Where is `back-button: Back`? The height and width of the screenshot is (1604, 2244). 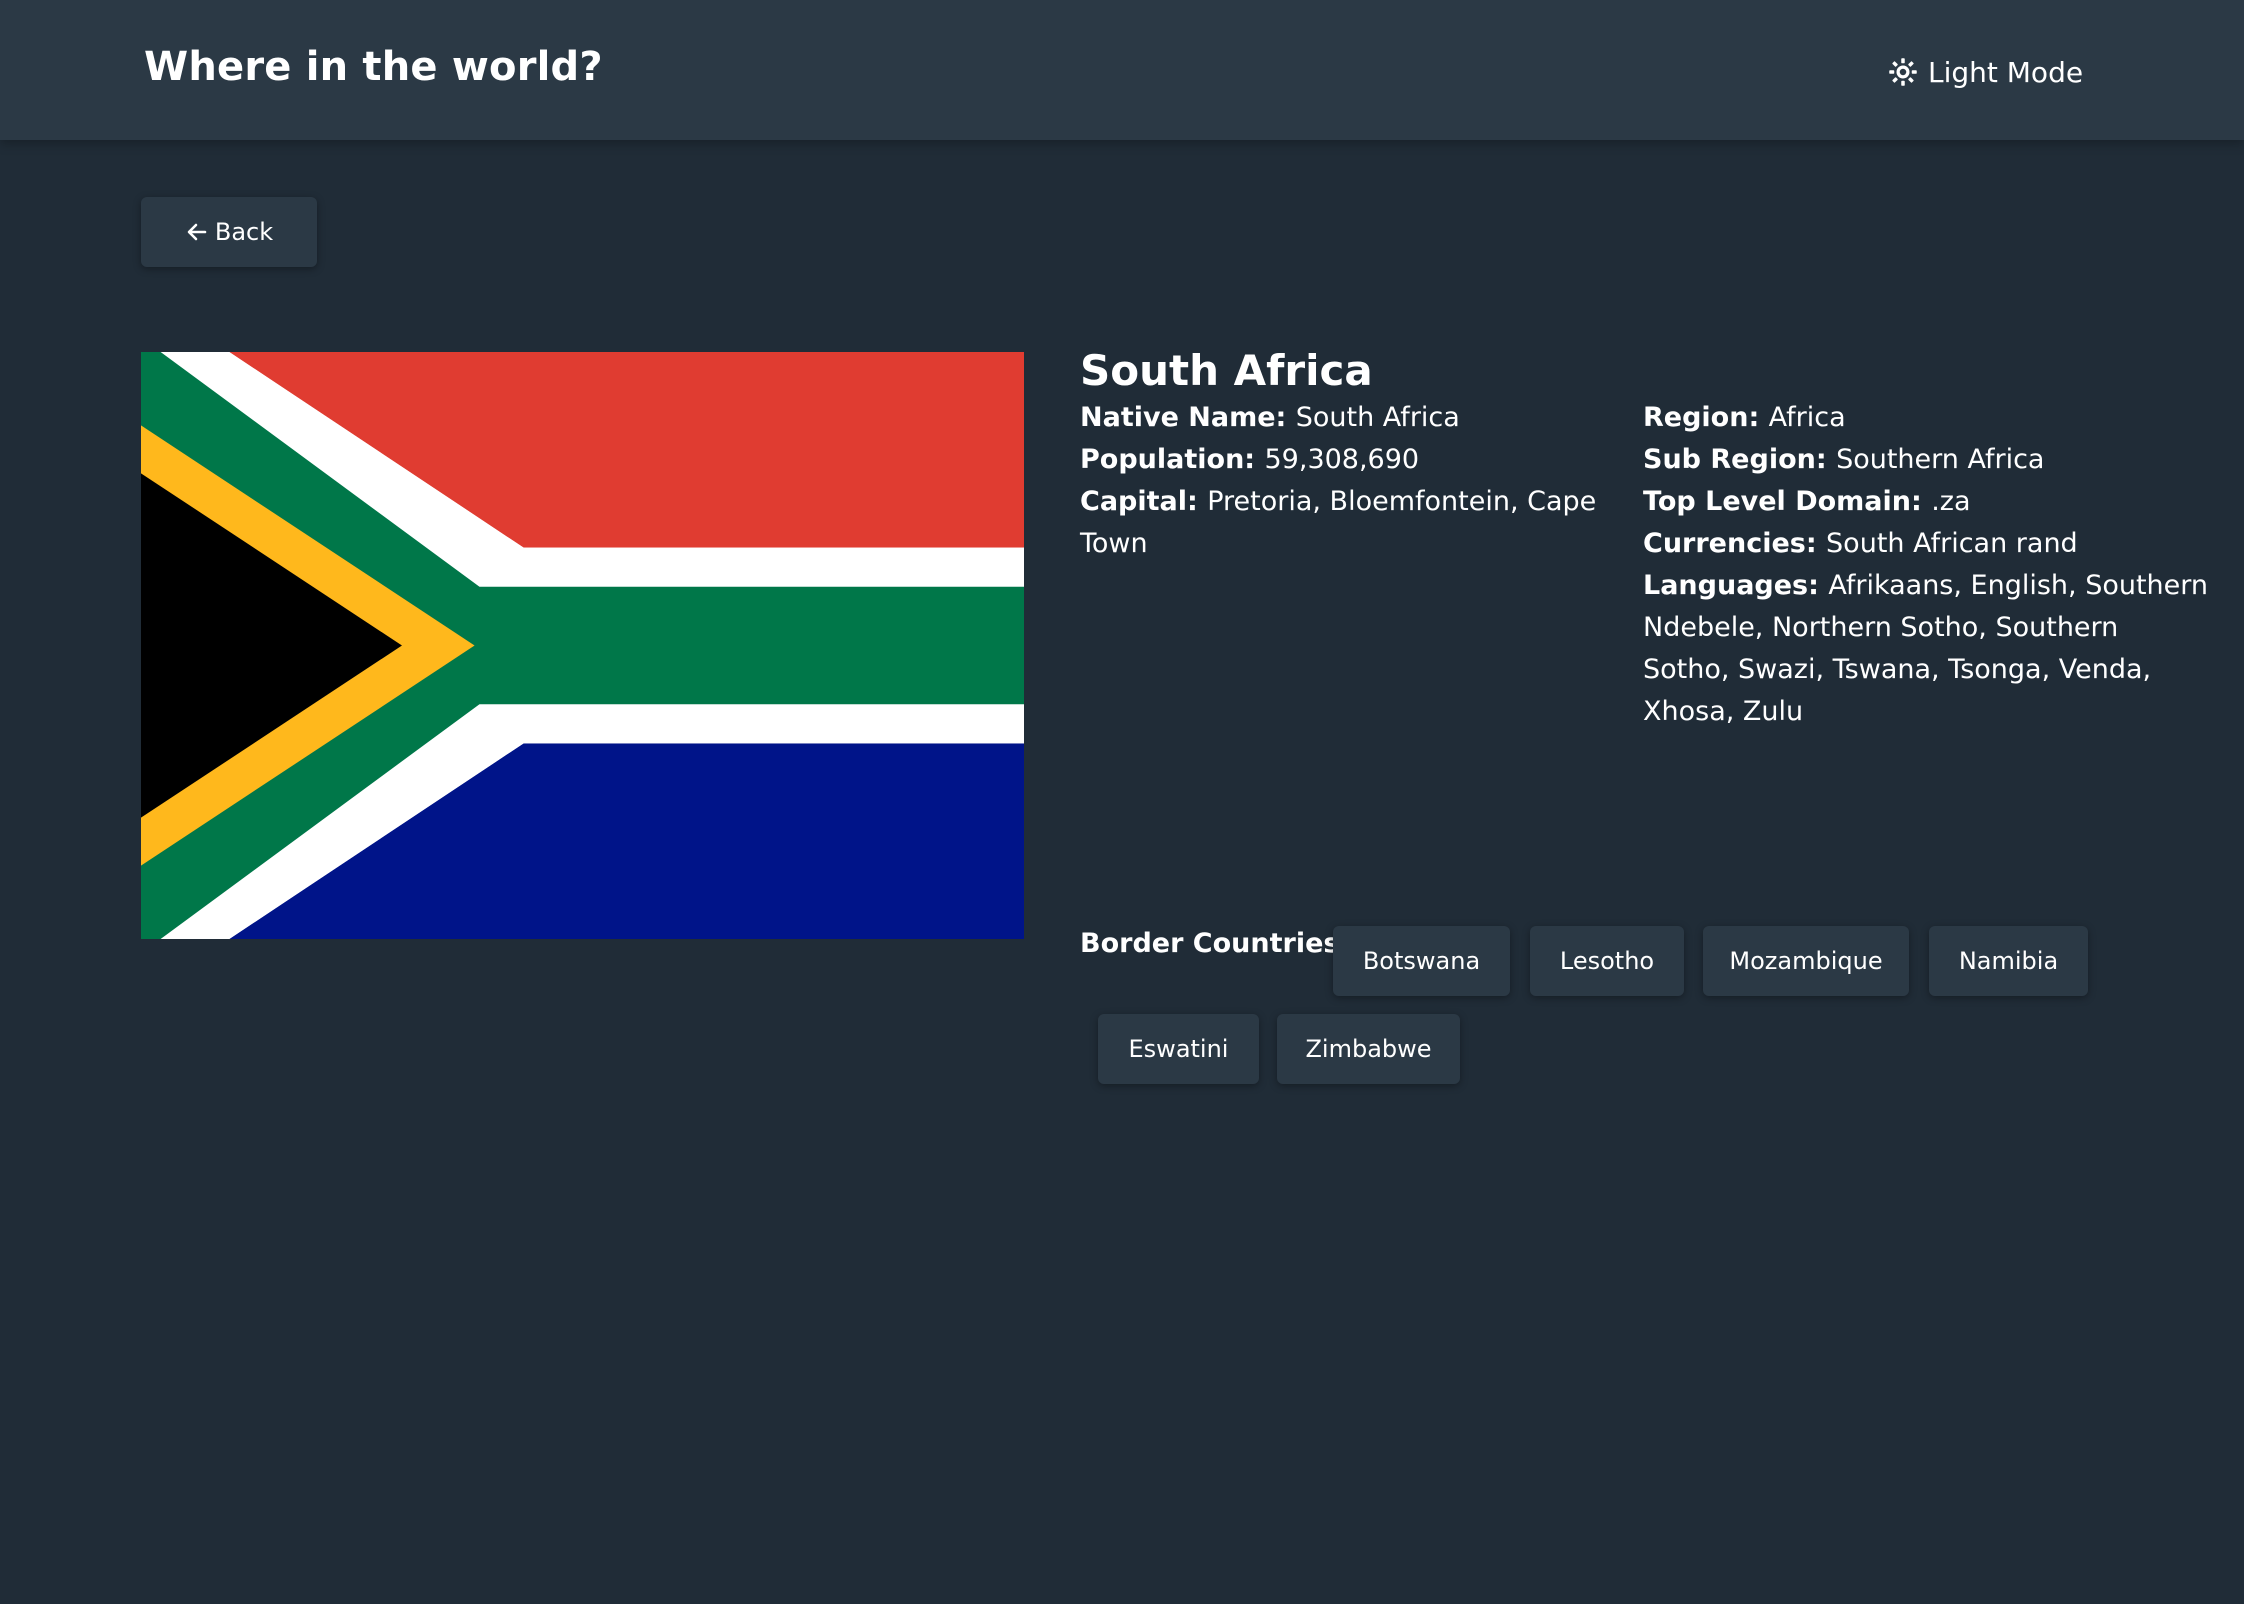 back-button: Back is located at coordinates (229, 232).